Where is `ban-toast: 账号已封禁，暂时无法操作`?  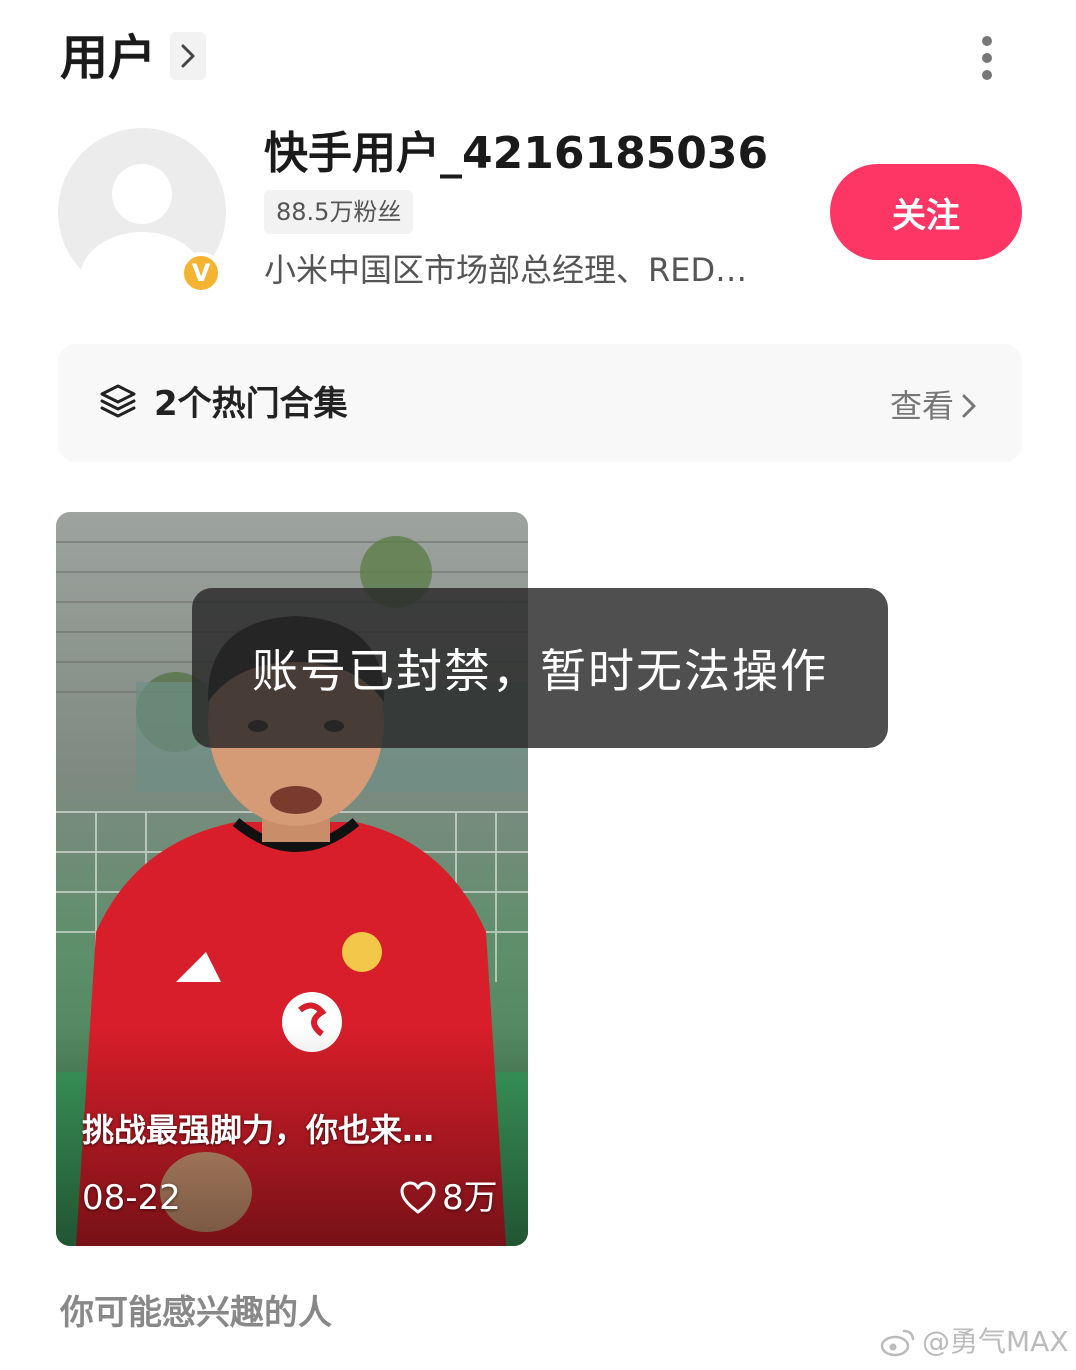 ban-toast: 账号已封禁，暂时无法操作 is located at coordinates (540, 668).